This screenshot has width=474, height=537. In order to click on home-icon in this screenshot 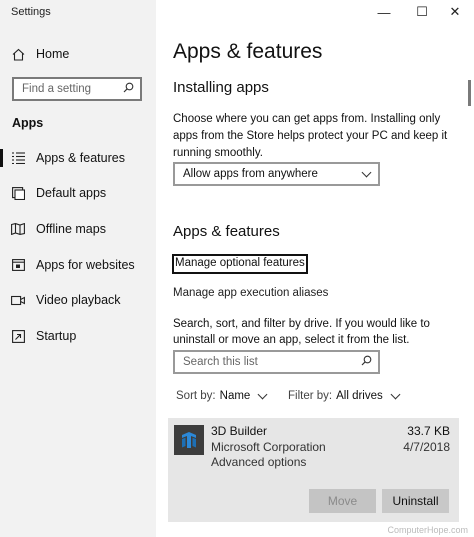, I will do `click(18, 54)`.